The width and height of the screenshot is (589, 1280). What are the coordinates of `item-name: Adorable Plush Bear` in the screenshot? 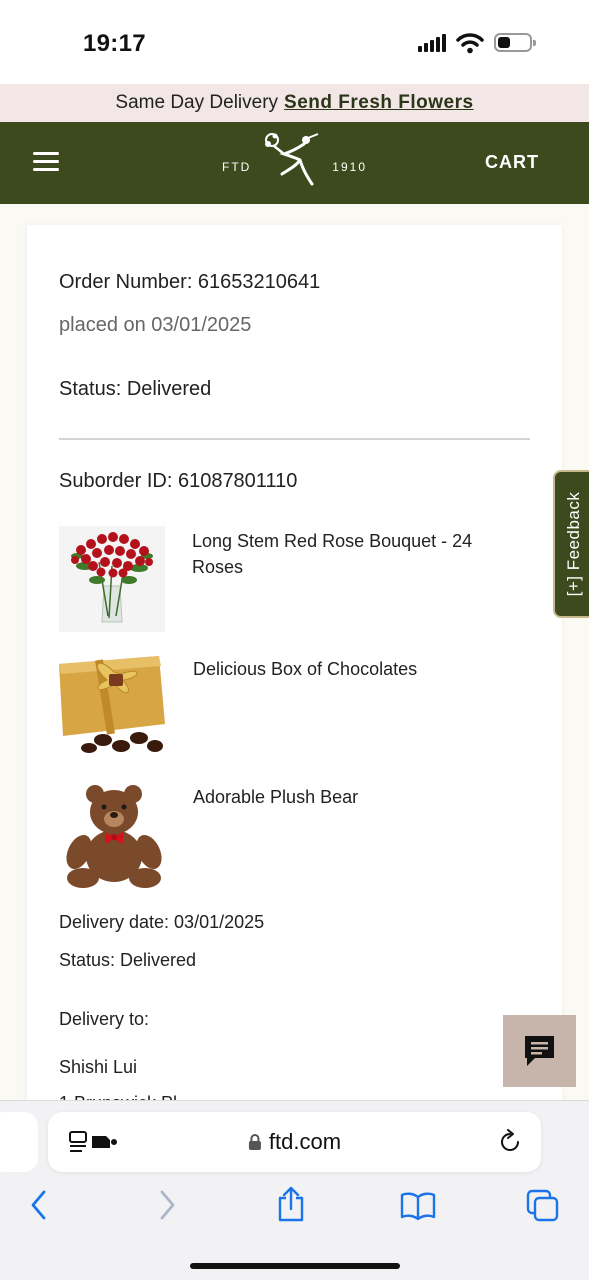 It's located at (358, 797).